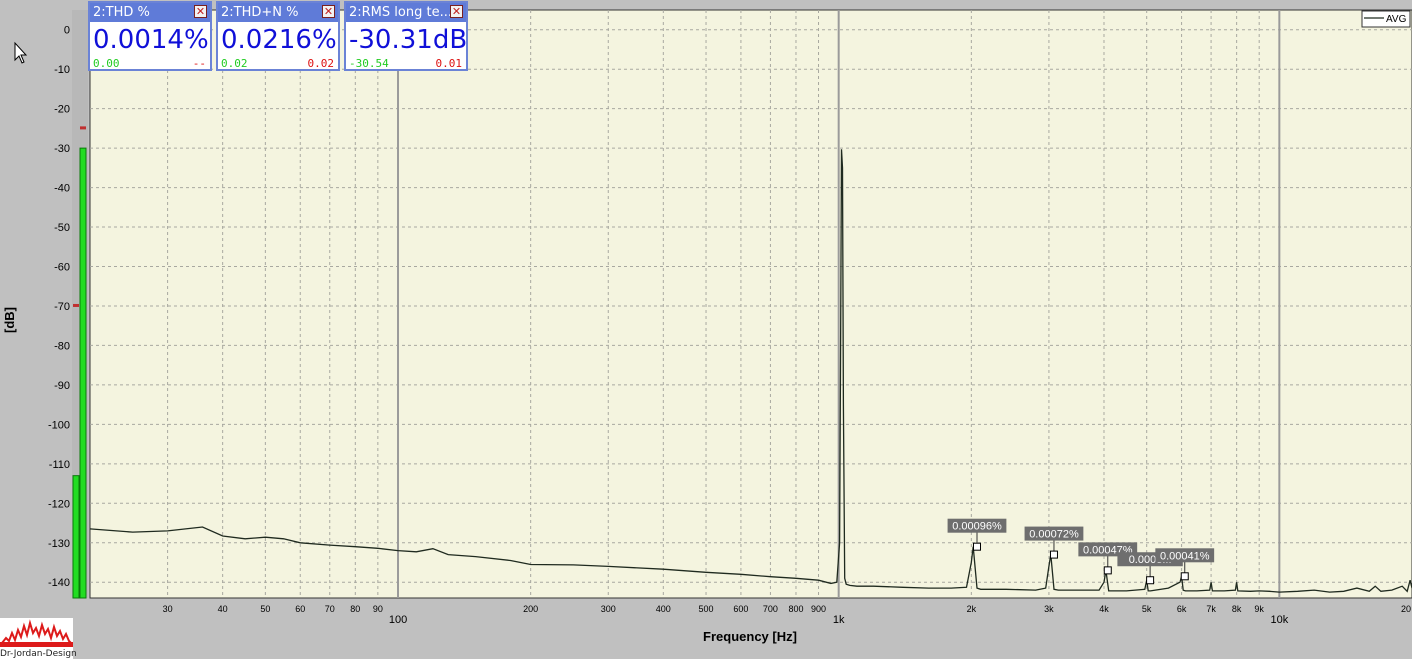 Image resolution: width=1412 pixels, height=659 pixels. I want to click on rms-meter: 2:RMS long te... ✕ -30.31dB -30.54 0.01, so click(406, 36).